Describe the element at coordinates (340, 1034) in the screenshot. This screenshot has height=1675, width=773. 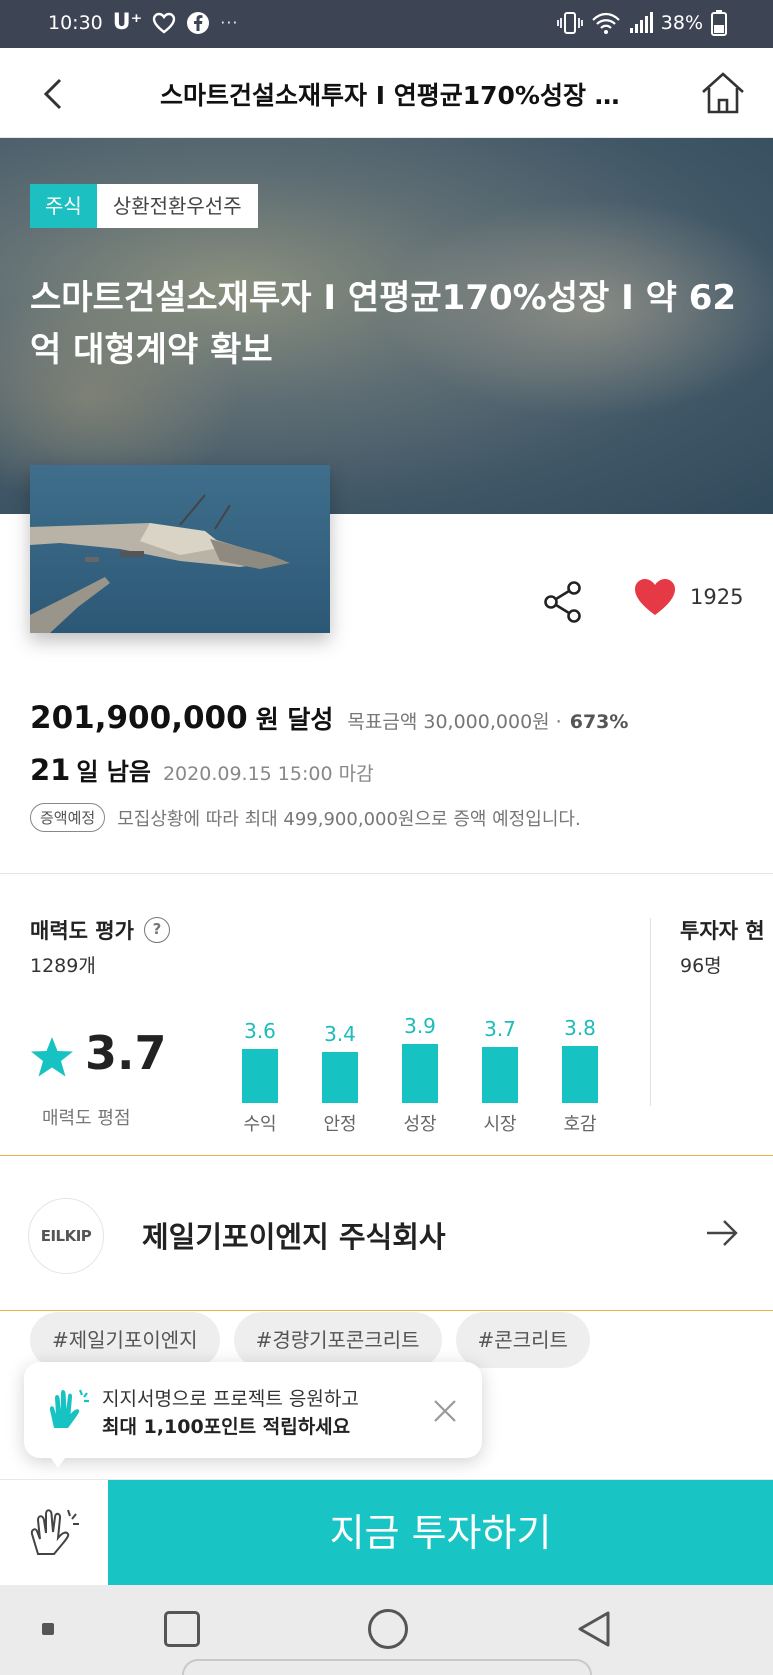
I see `rating-bar-value: 3.4` at that location.